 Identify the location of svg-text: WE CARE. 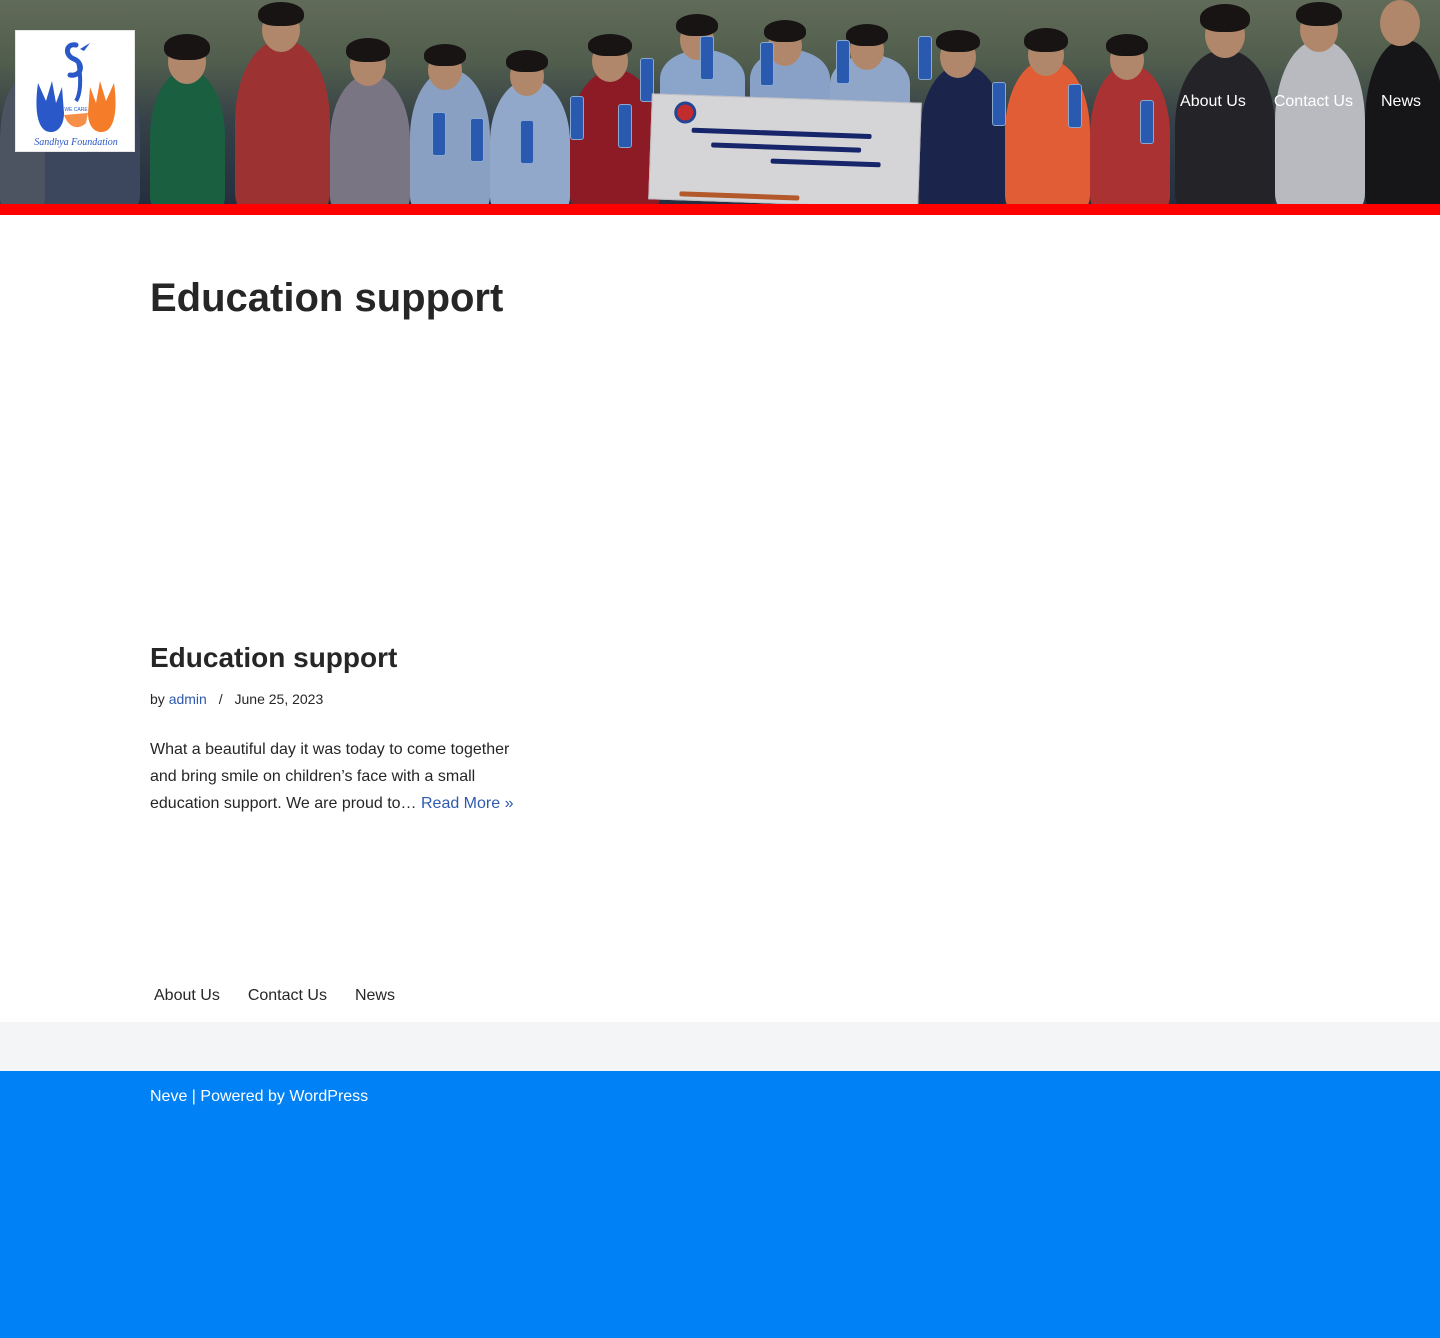
(76, 110).